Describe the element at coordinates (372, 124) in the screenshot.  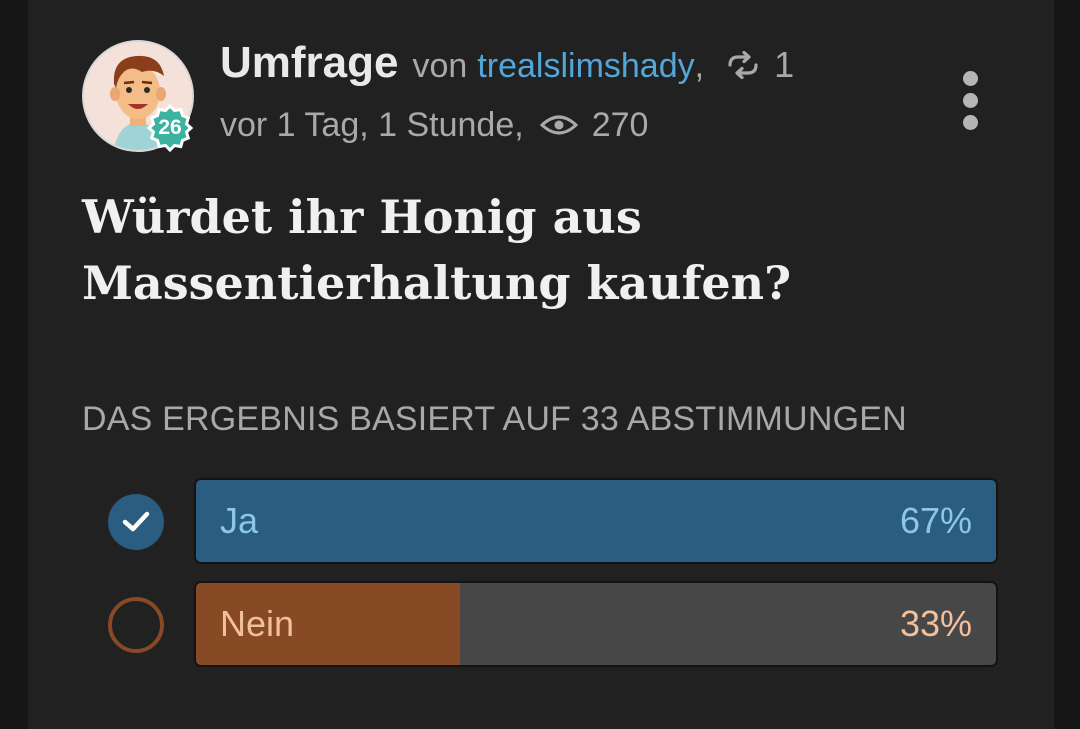
I see `post-time: vor 1 Tag, 1 Stunde,` at that location.